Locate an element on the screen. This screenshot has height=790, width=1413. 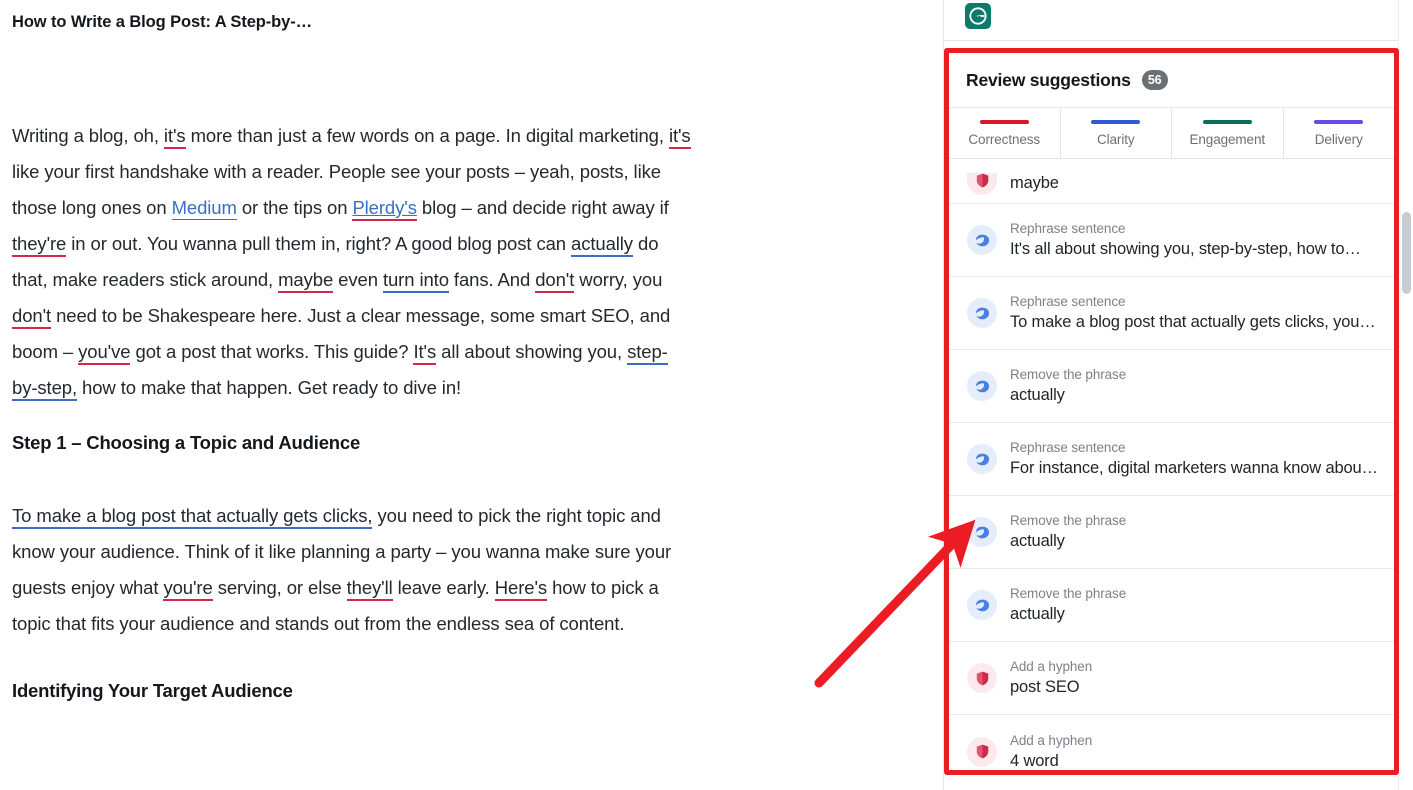
page-scrollbar is located at coordinates (1405, 395).